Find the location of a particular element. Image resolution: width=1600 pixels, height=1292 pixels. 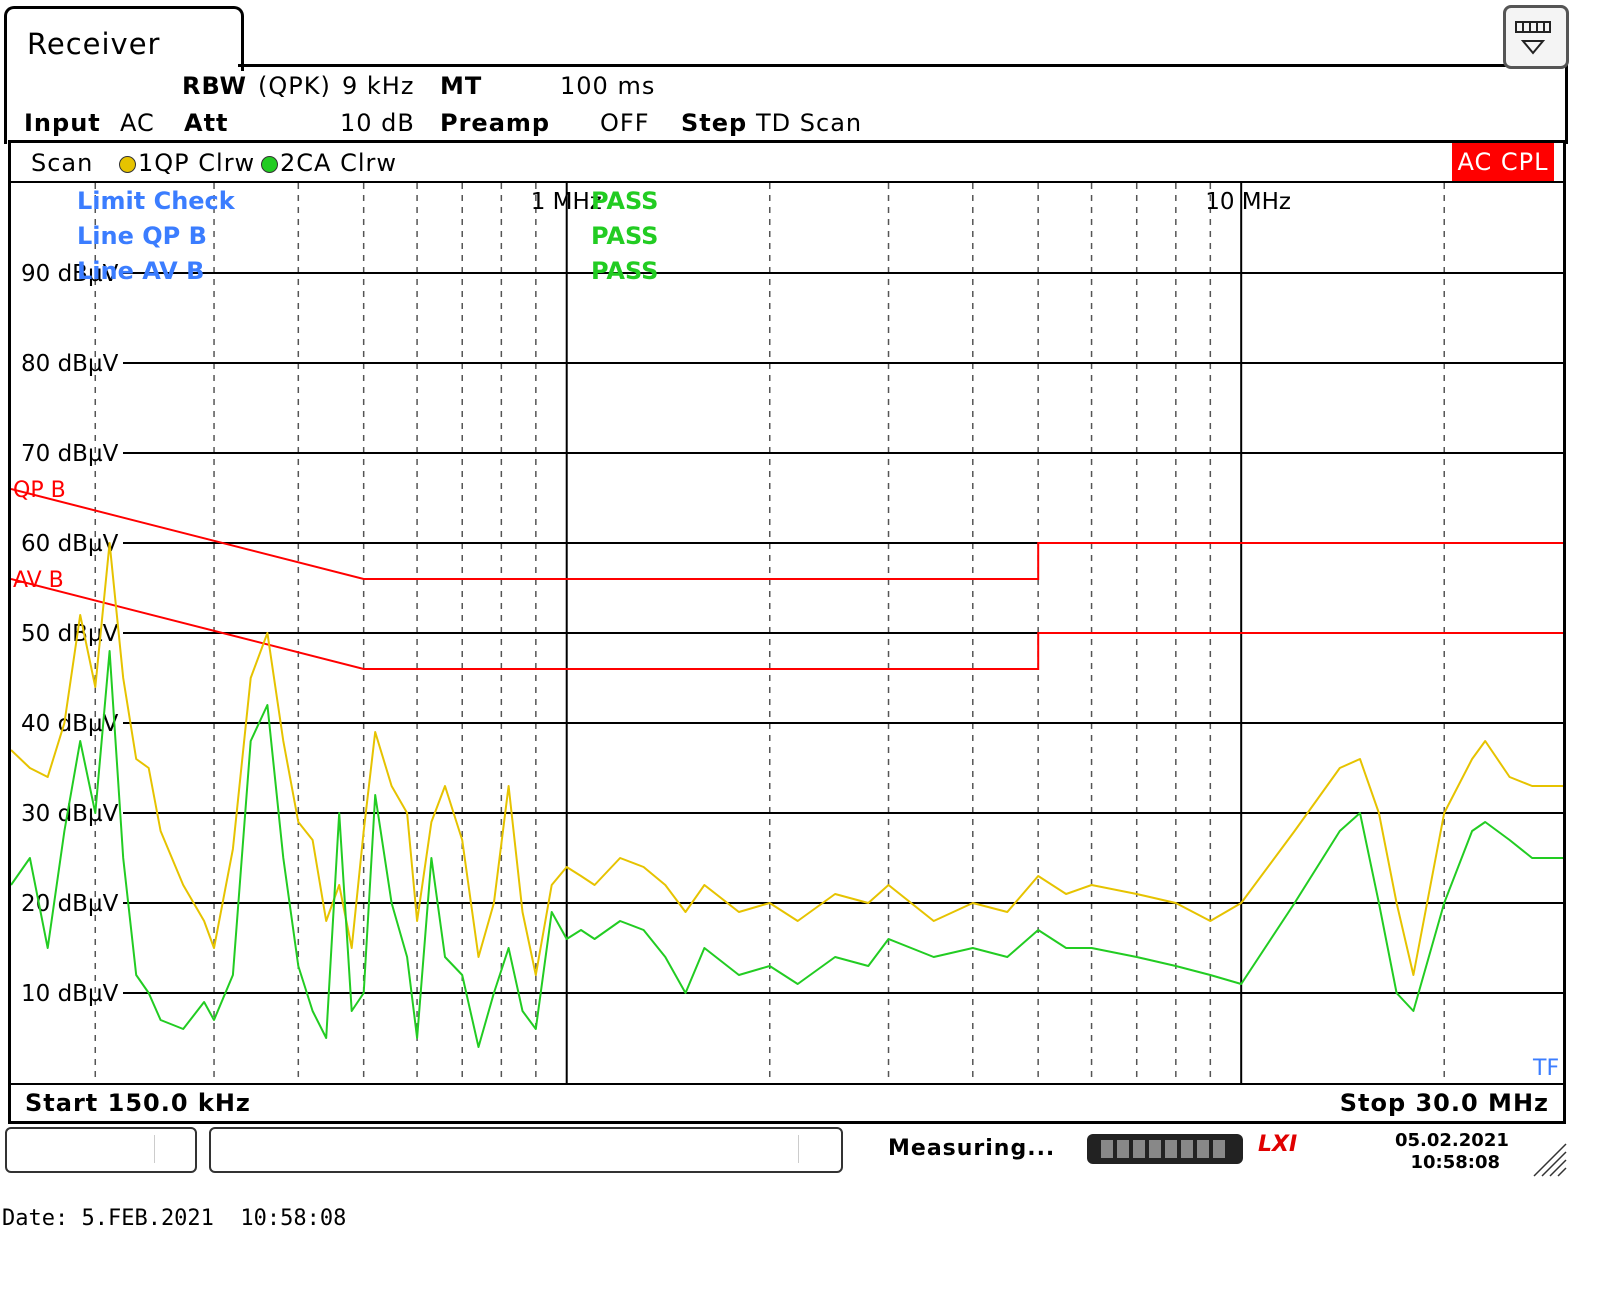

tab-title: Receiver is located at coordinates (94, 44).